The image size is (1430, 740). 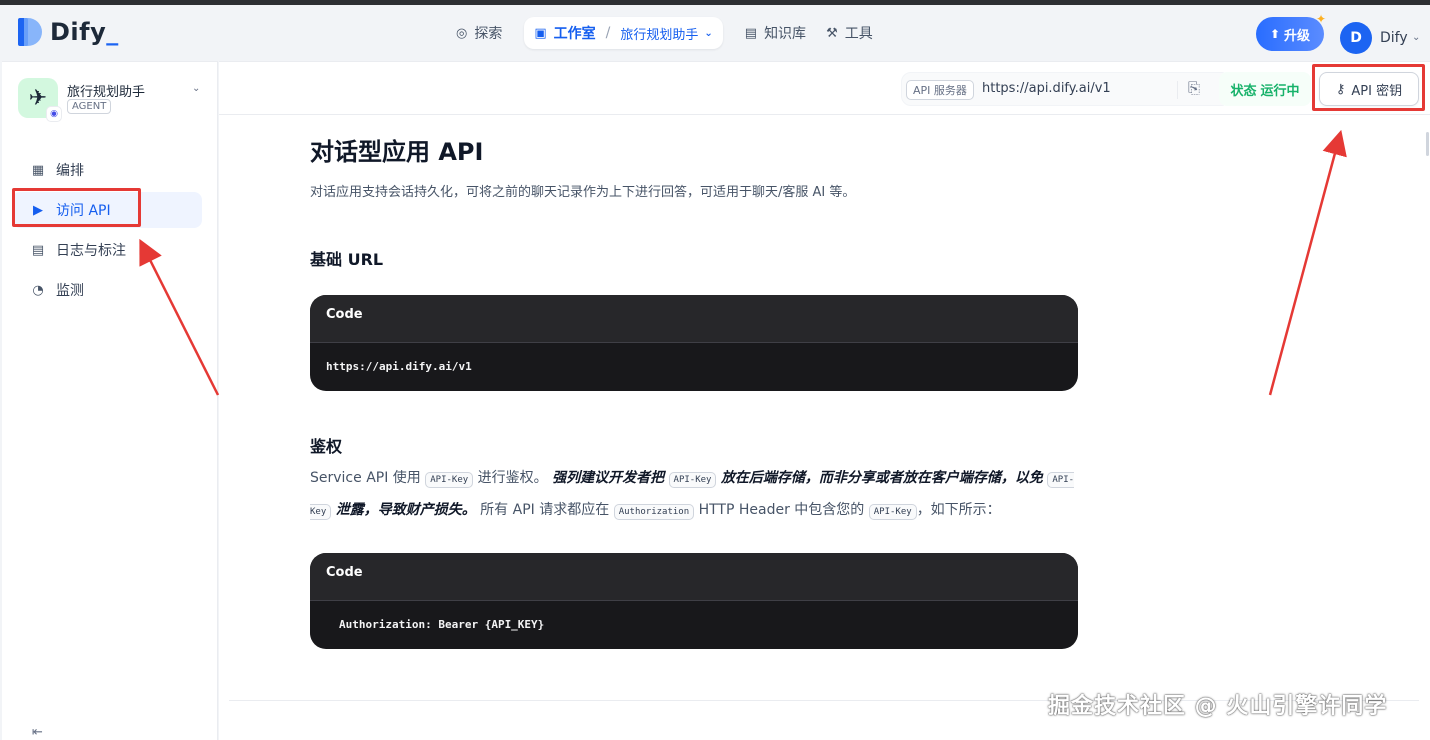 What do you see at coordinates (1218, 706) in the screenshot?
I see `watermark: 掘金技术社区 @ 火山引擎许同学` at bounding box center [1218, 706].